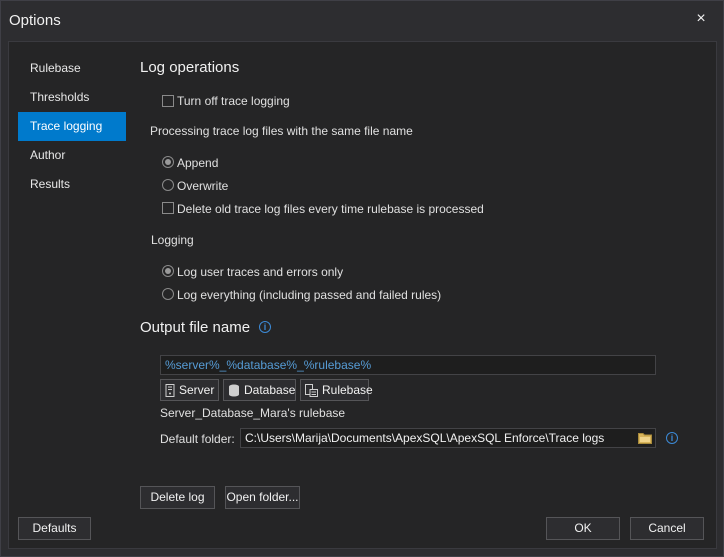 The image size is (724, 557). What do you see at coordinates (168, 294) in the screenshot?
I see `log-everything-radio` at bounding box center [168, 294].